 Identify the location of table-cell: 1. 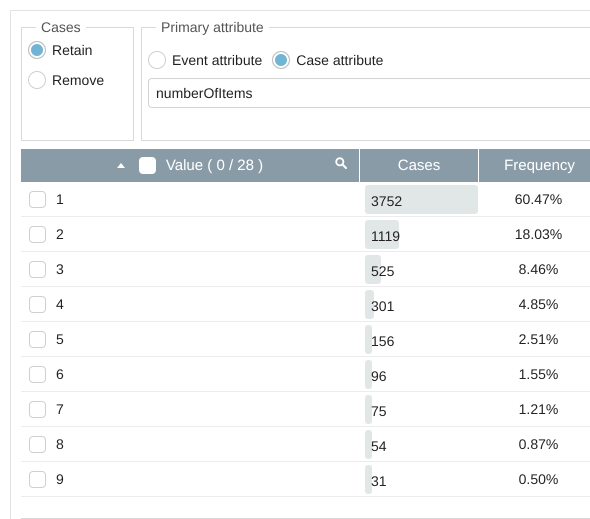
(60, 199).